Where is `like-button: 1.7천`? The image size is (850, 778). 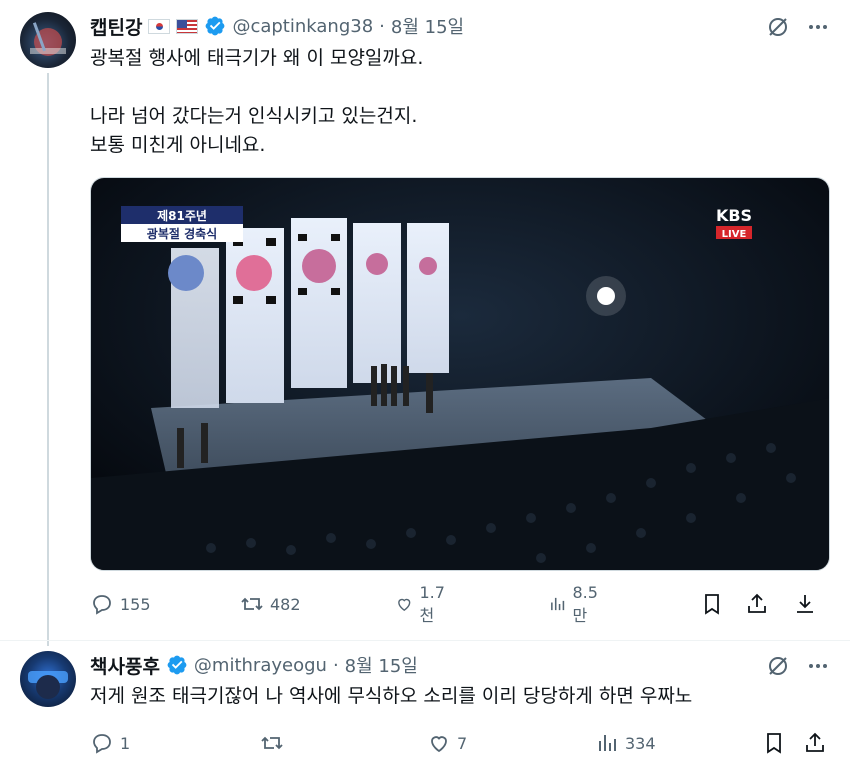
like-button: 1.7천 is located at coordinates (422, 604).